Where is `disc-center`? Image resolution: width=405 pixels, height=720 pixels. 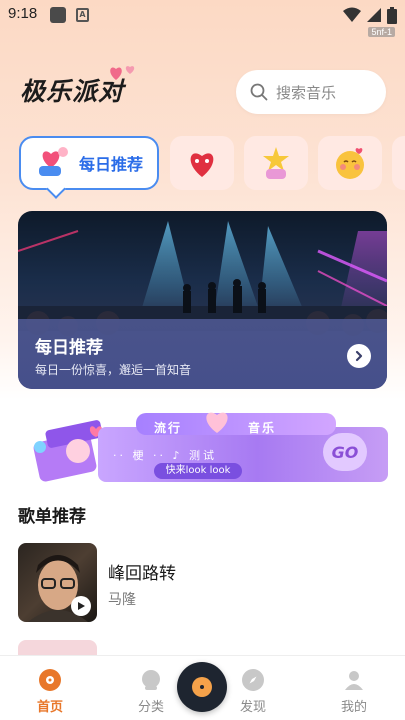
disc-center is located at coordinates (202, 687).